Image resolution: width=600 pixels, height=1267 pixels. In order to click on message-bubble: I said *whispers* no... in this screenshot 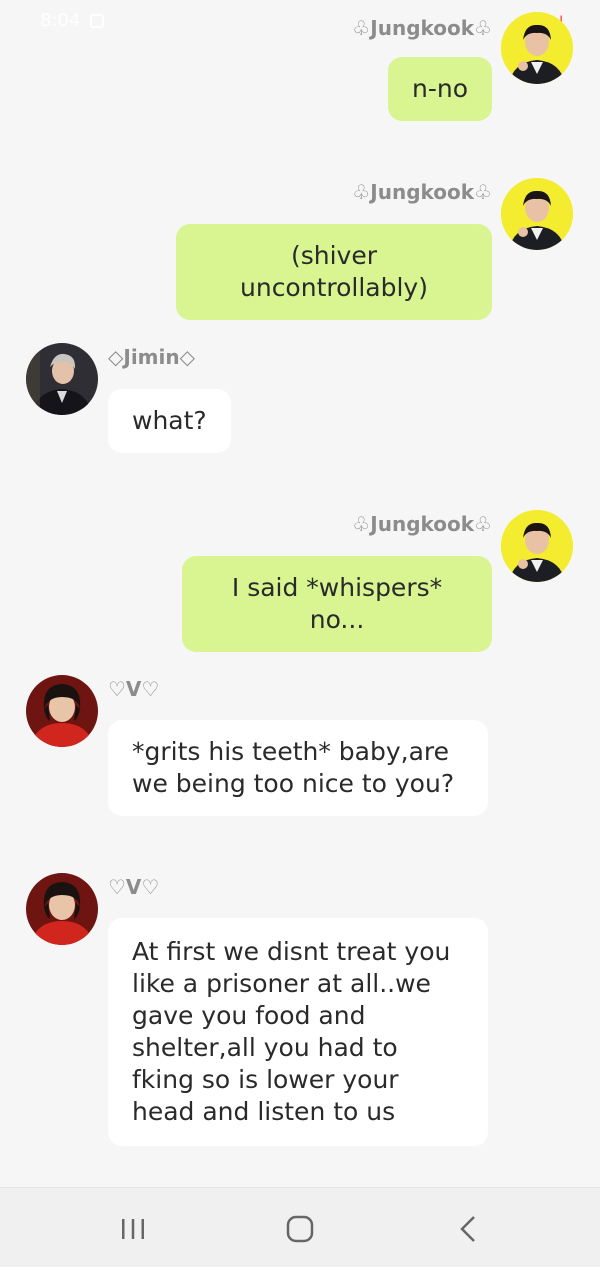, I will do `click(337, 604)`.